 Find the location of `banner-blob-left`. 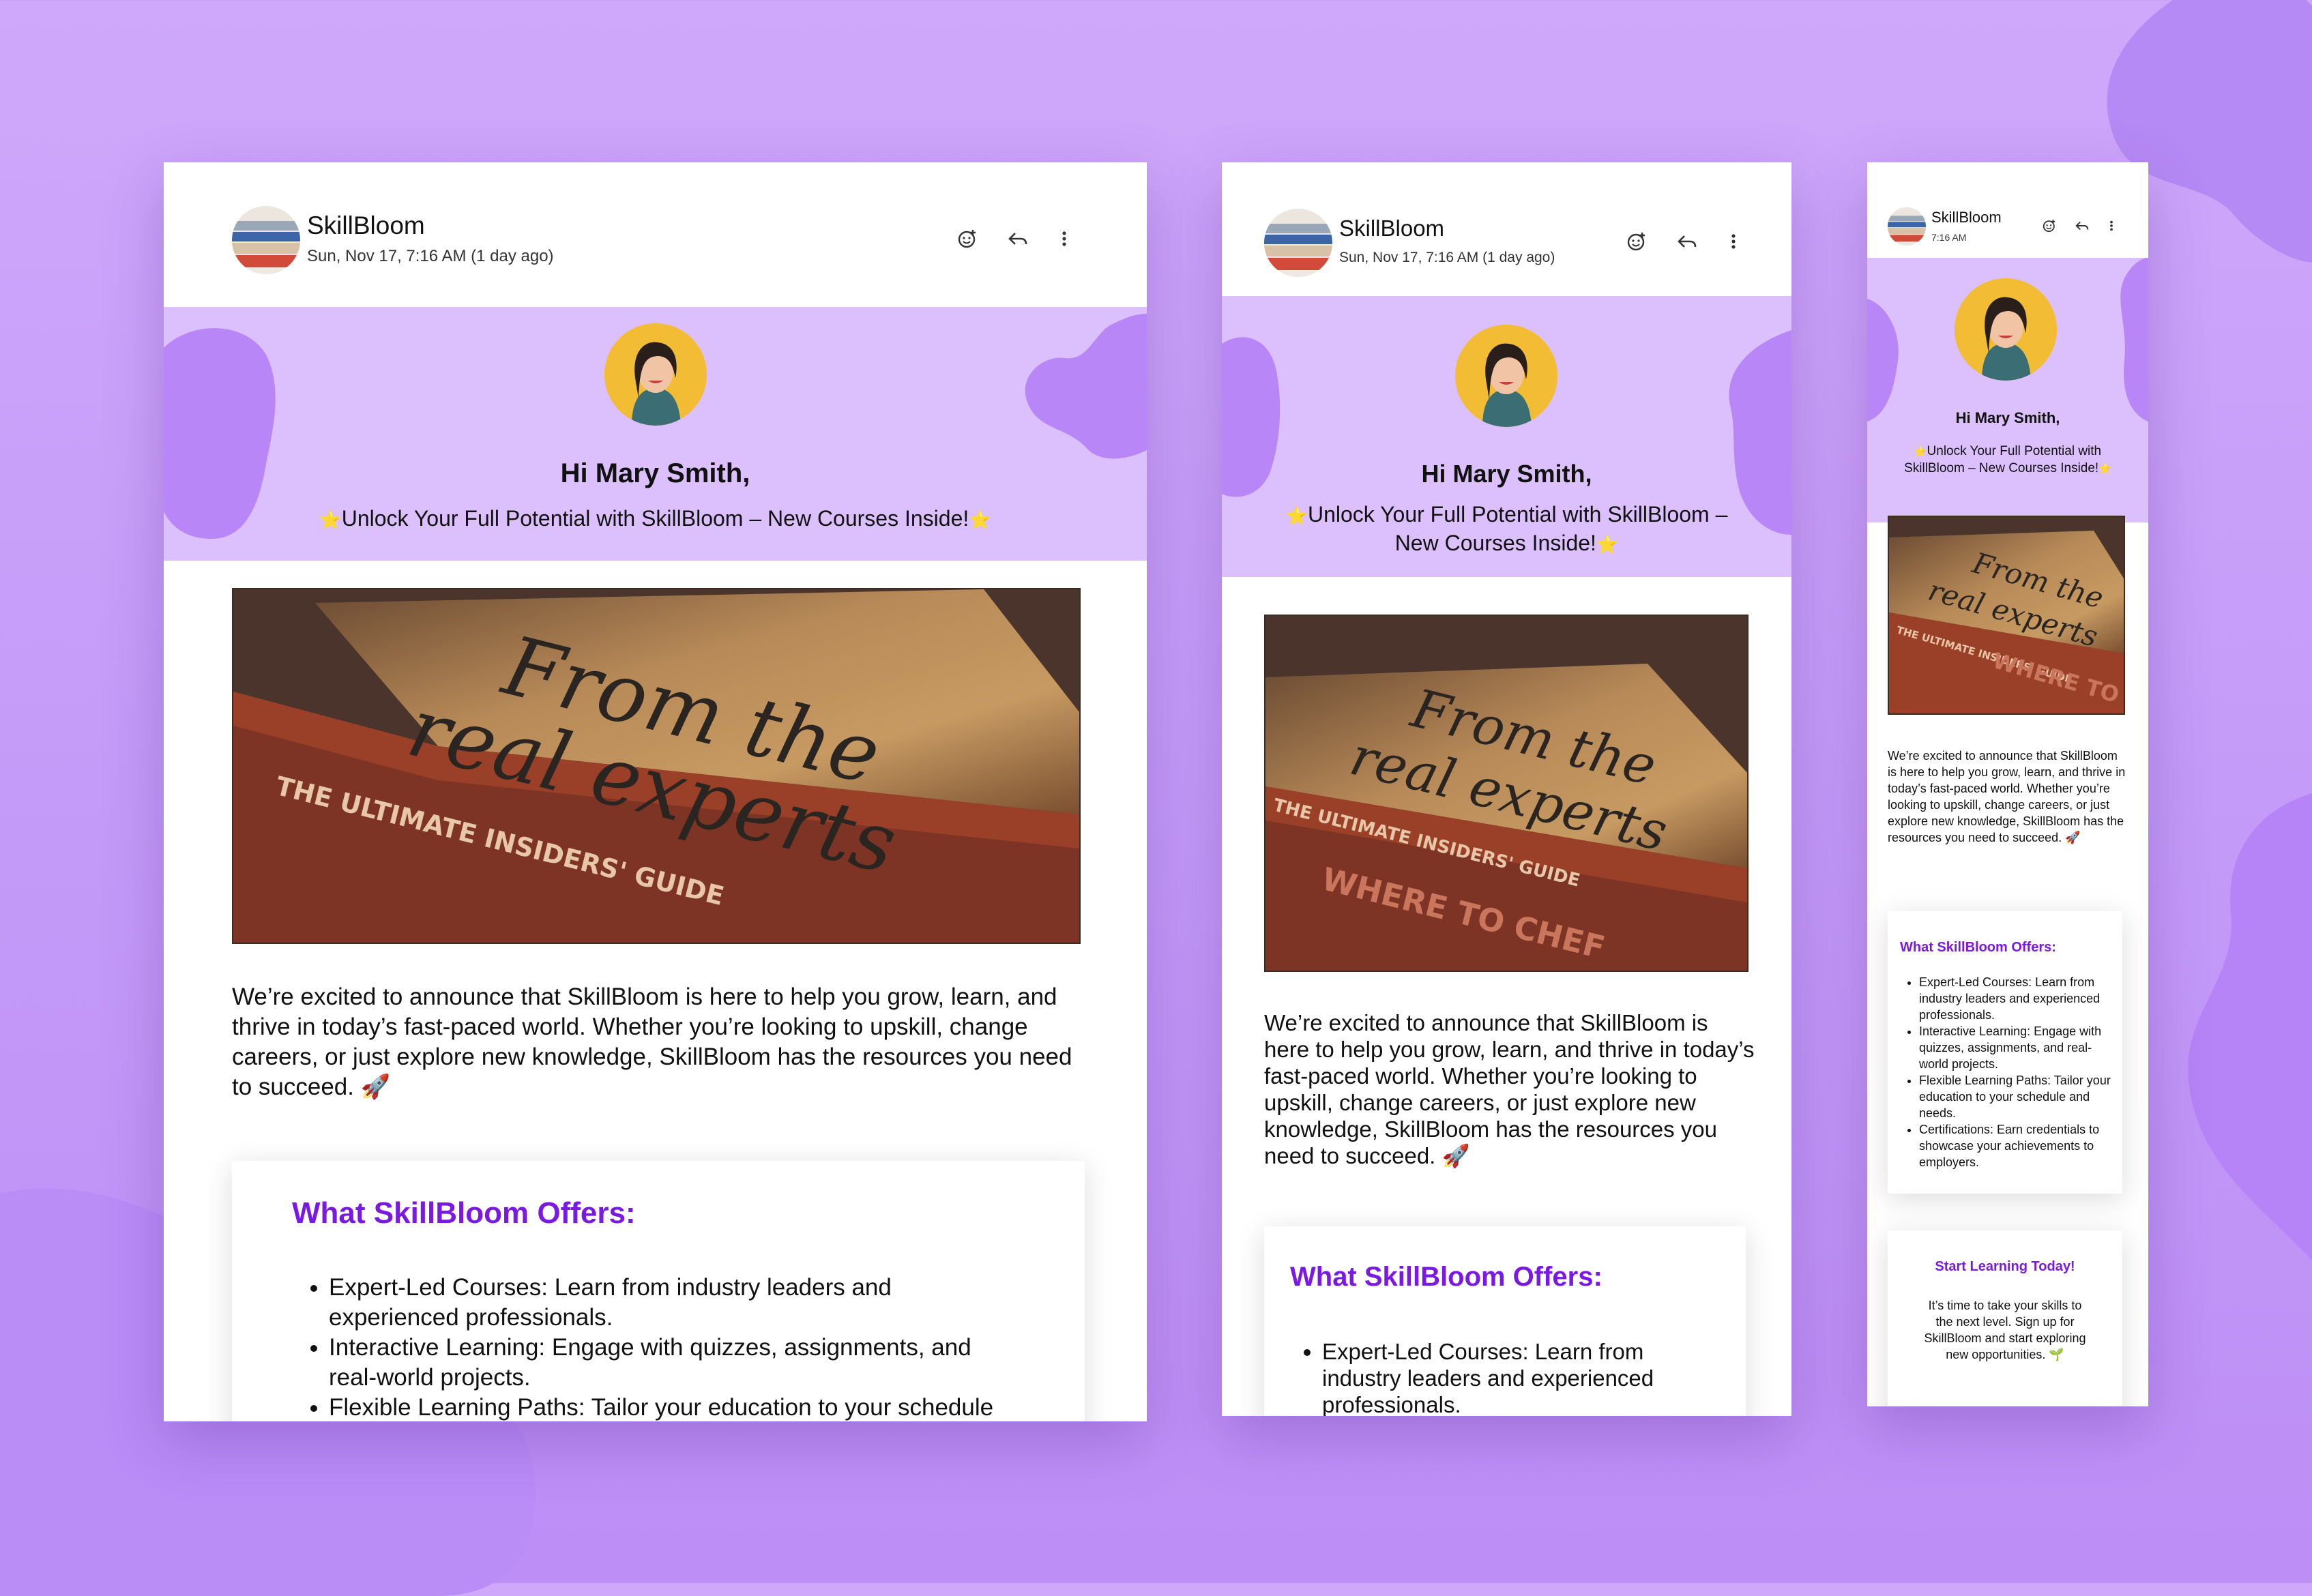

banner-blob-left is located at coordinates (1883, 361).